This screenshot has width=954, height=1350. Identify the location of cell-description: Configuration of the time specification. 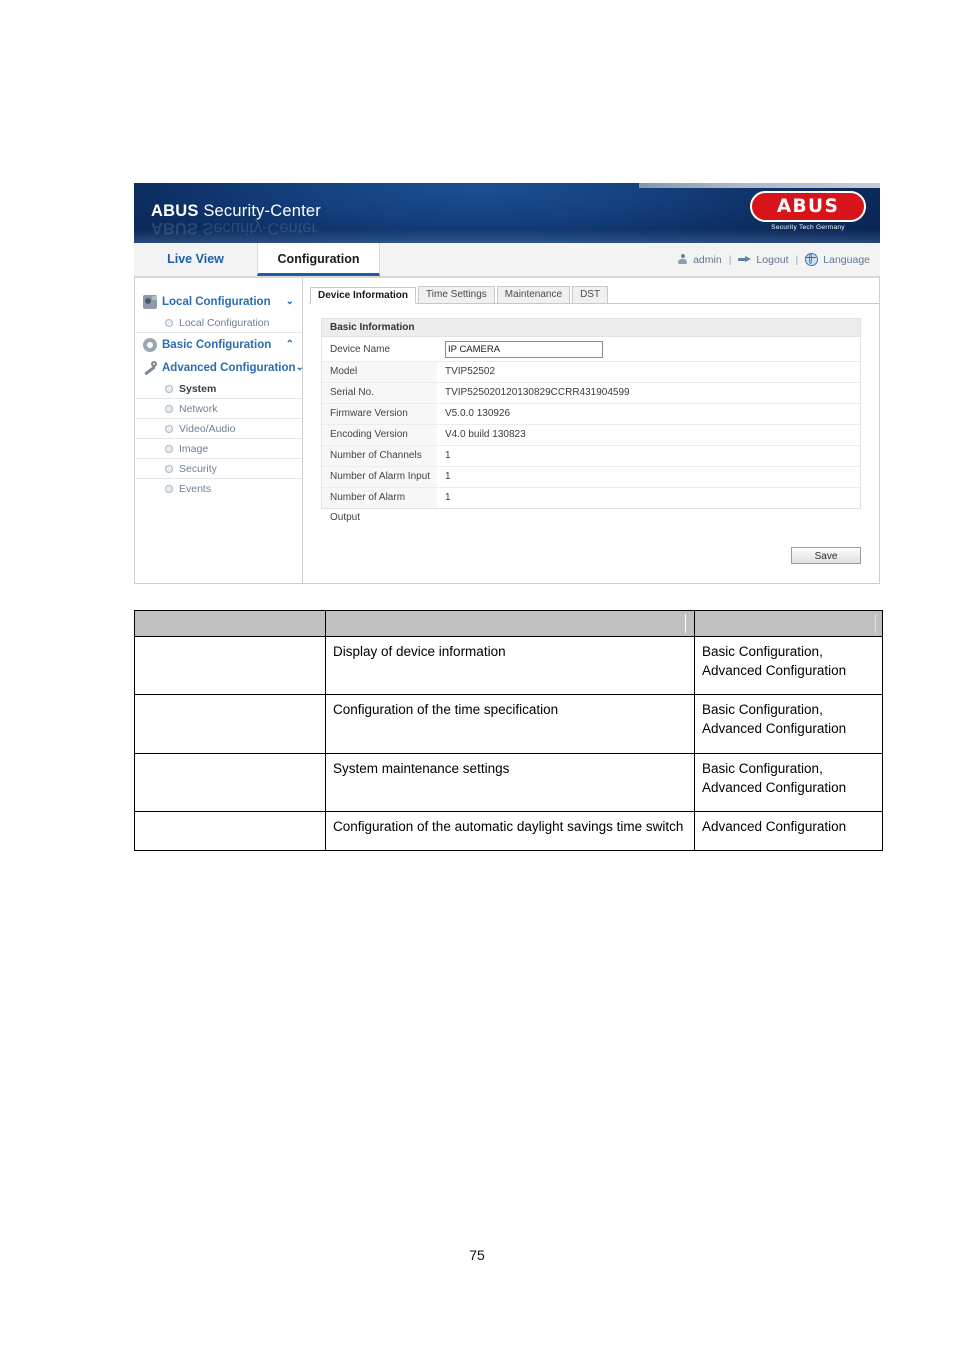
(510, 724).